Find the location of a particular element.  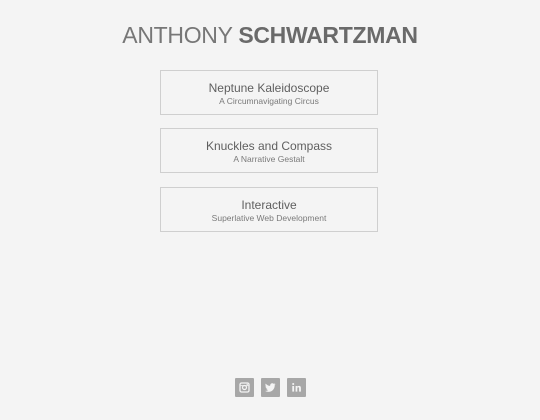

site-title-first-name: ANTHONY is located at coordinates (177, 35).